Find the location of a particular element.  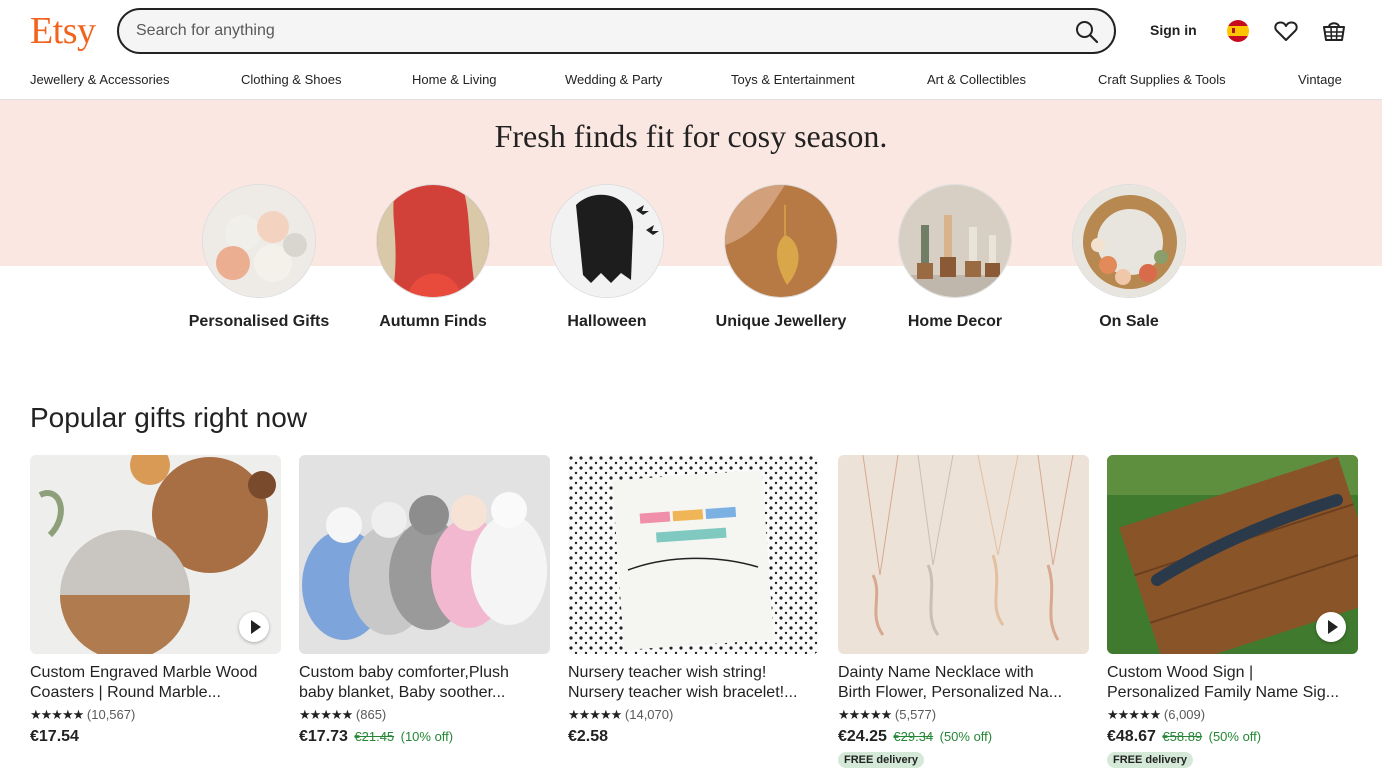

nav-item-art: Art & Collectibles is located at coordinates (976, 79).